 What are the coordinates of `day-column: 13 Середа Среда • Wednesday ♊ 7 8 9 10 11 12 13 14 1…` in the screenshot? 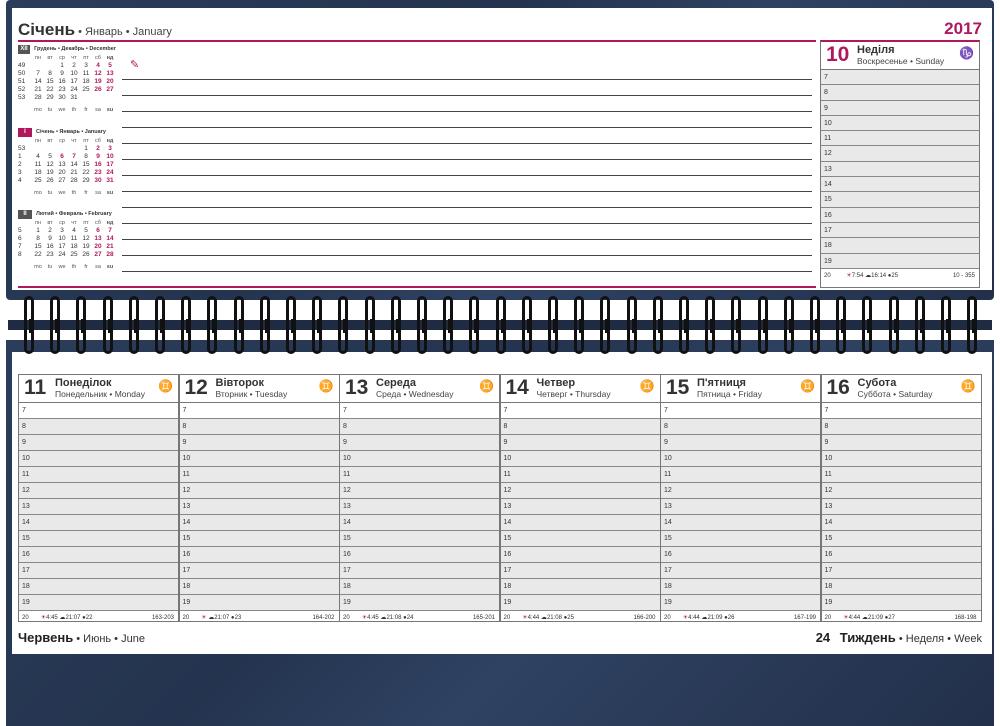 It's located at (419, 498).